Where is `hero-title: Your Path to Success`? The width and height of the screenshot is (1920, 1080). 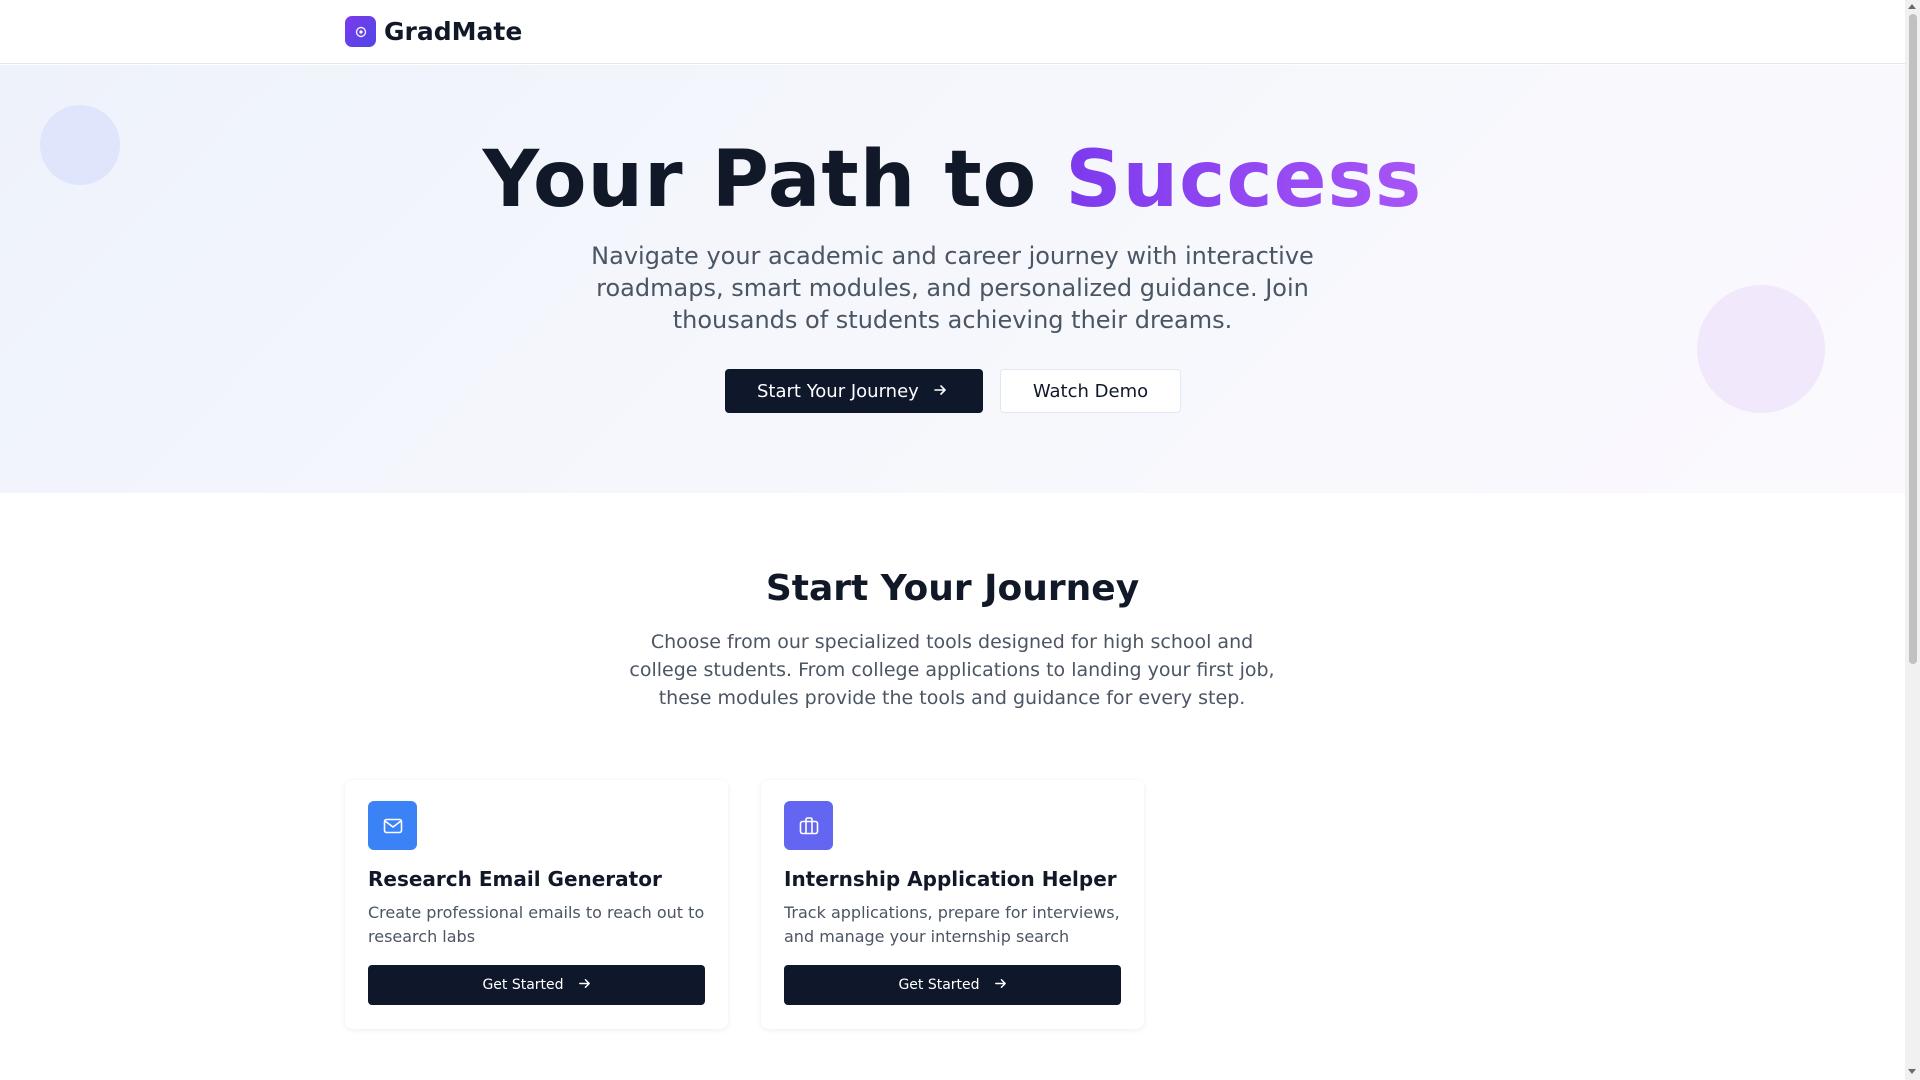 hero-title: Your Path to Success is located at coordinates (952, 180).